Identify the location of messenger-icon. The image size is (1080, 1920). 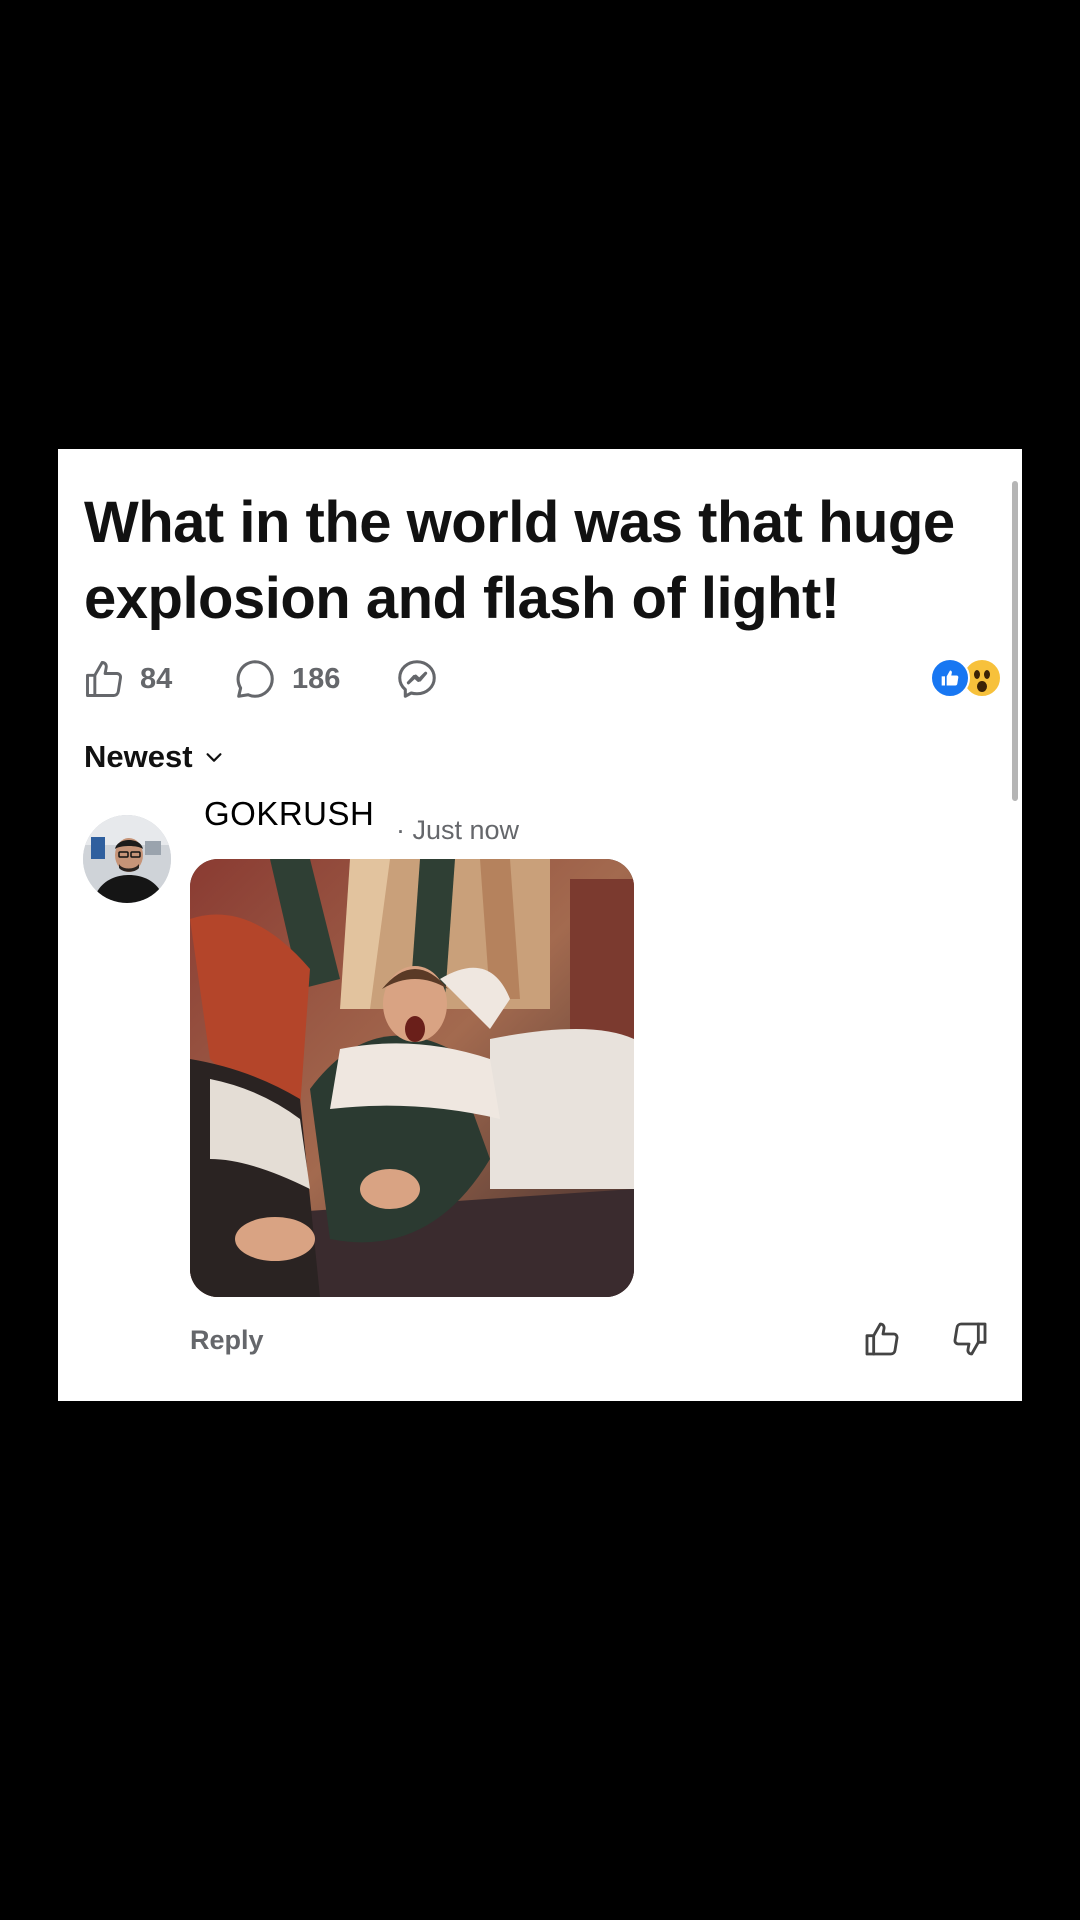
(417, 679).